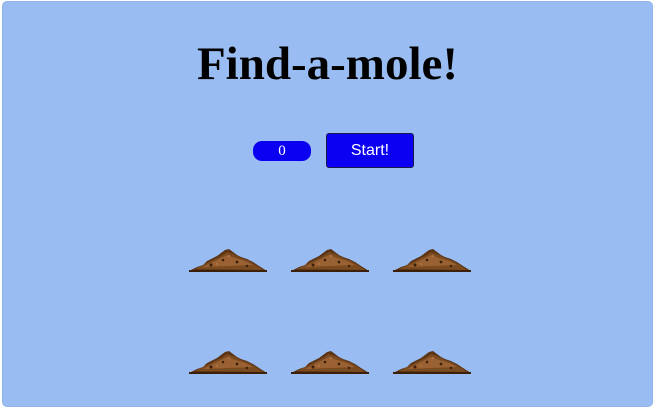 The width and height of the screenshot is (655, 409). What do you see at coordinates (370, 150) in the screenshot?
I see `start-button: Start!` at bounding box center [370, 150].